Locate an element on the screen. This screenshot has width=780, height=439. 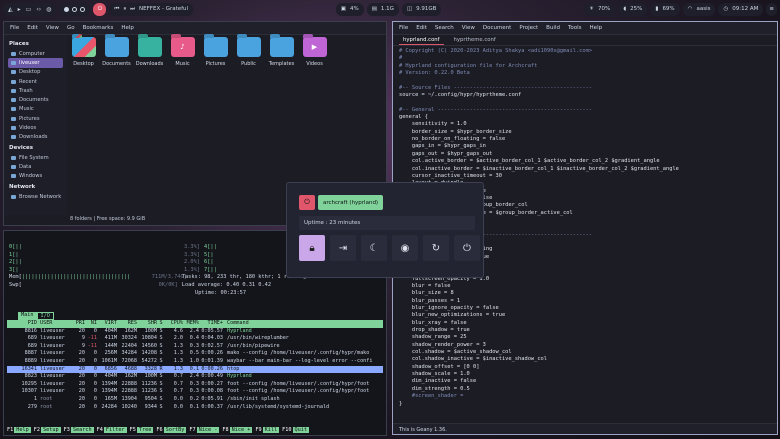
folder-templates: Templates is located at coordinates (281, 52).